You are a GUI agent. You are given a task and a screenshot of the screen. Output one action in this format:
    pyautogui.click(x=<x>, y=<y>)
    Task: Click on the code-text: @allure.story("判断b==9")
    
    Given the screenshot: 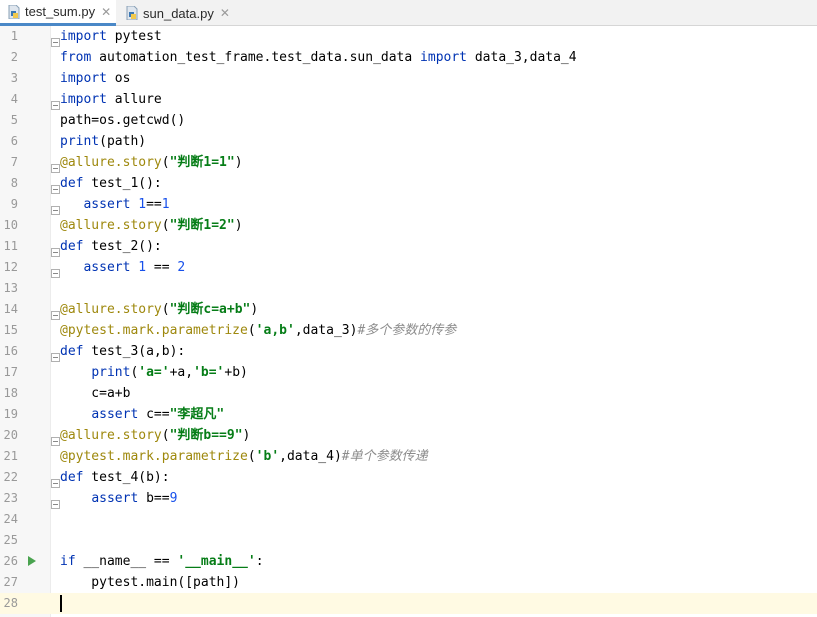 What is the action you would take?
    pyautogui.click(x=155, y=435)
    